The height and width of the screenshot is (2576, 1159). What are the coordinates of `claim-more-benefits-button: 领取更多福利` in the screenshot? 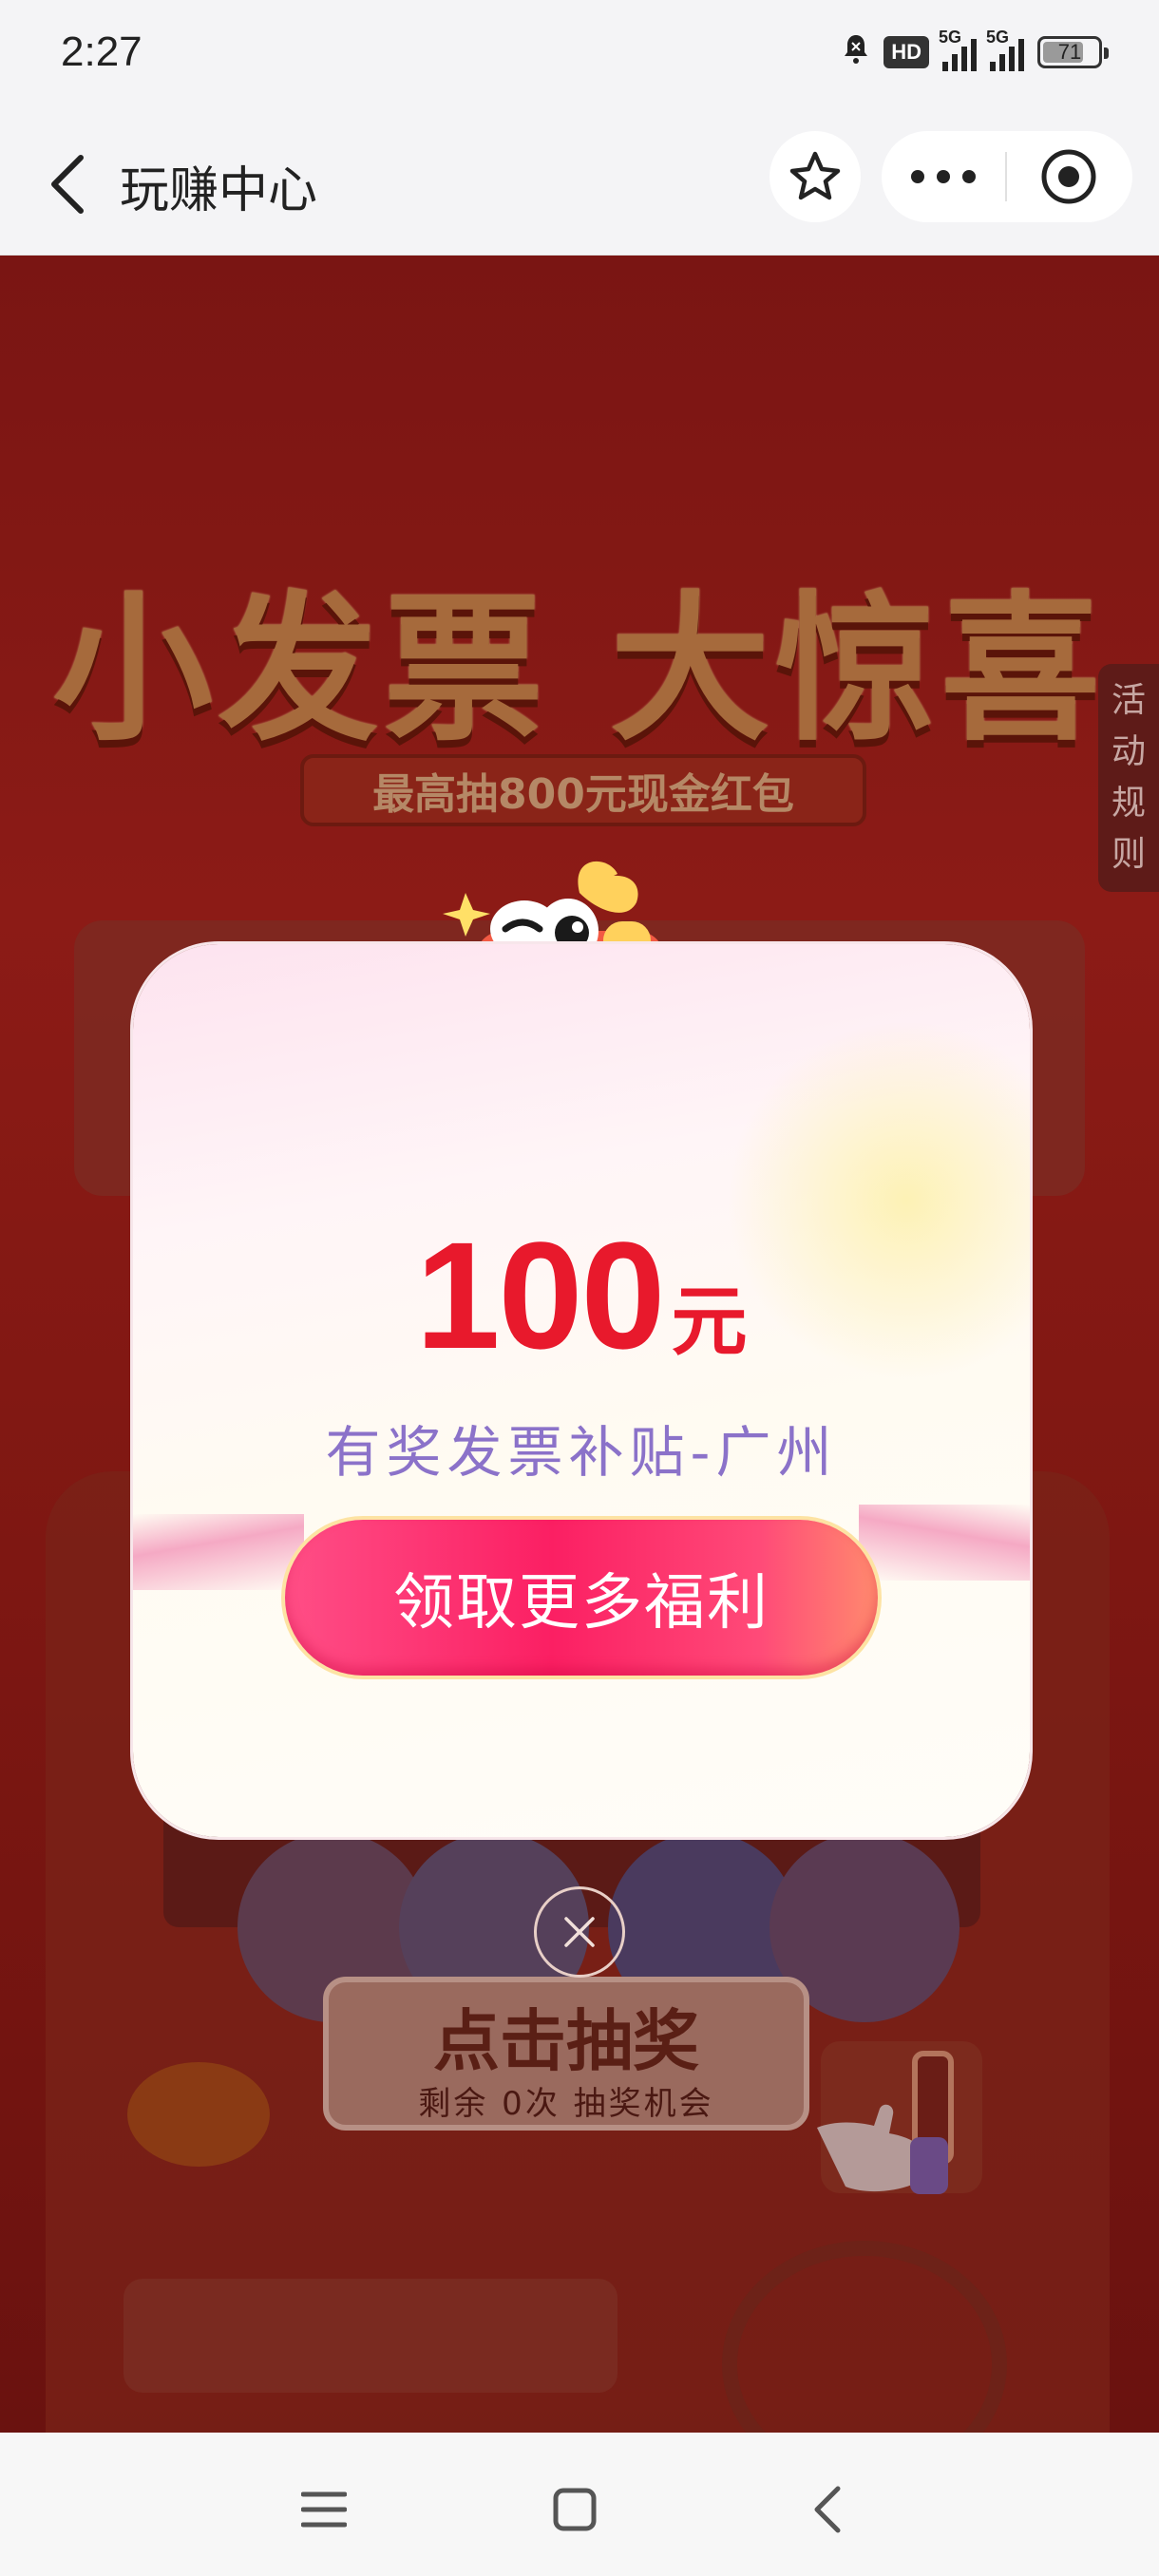 It's located at (581, 1598).